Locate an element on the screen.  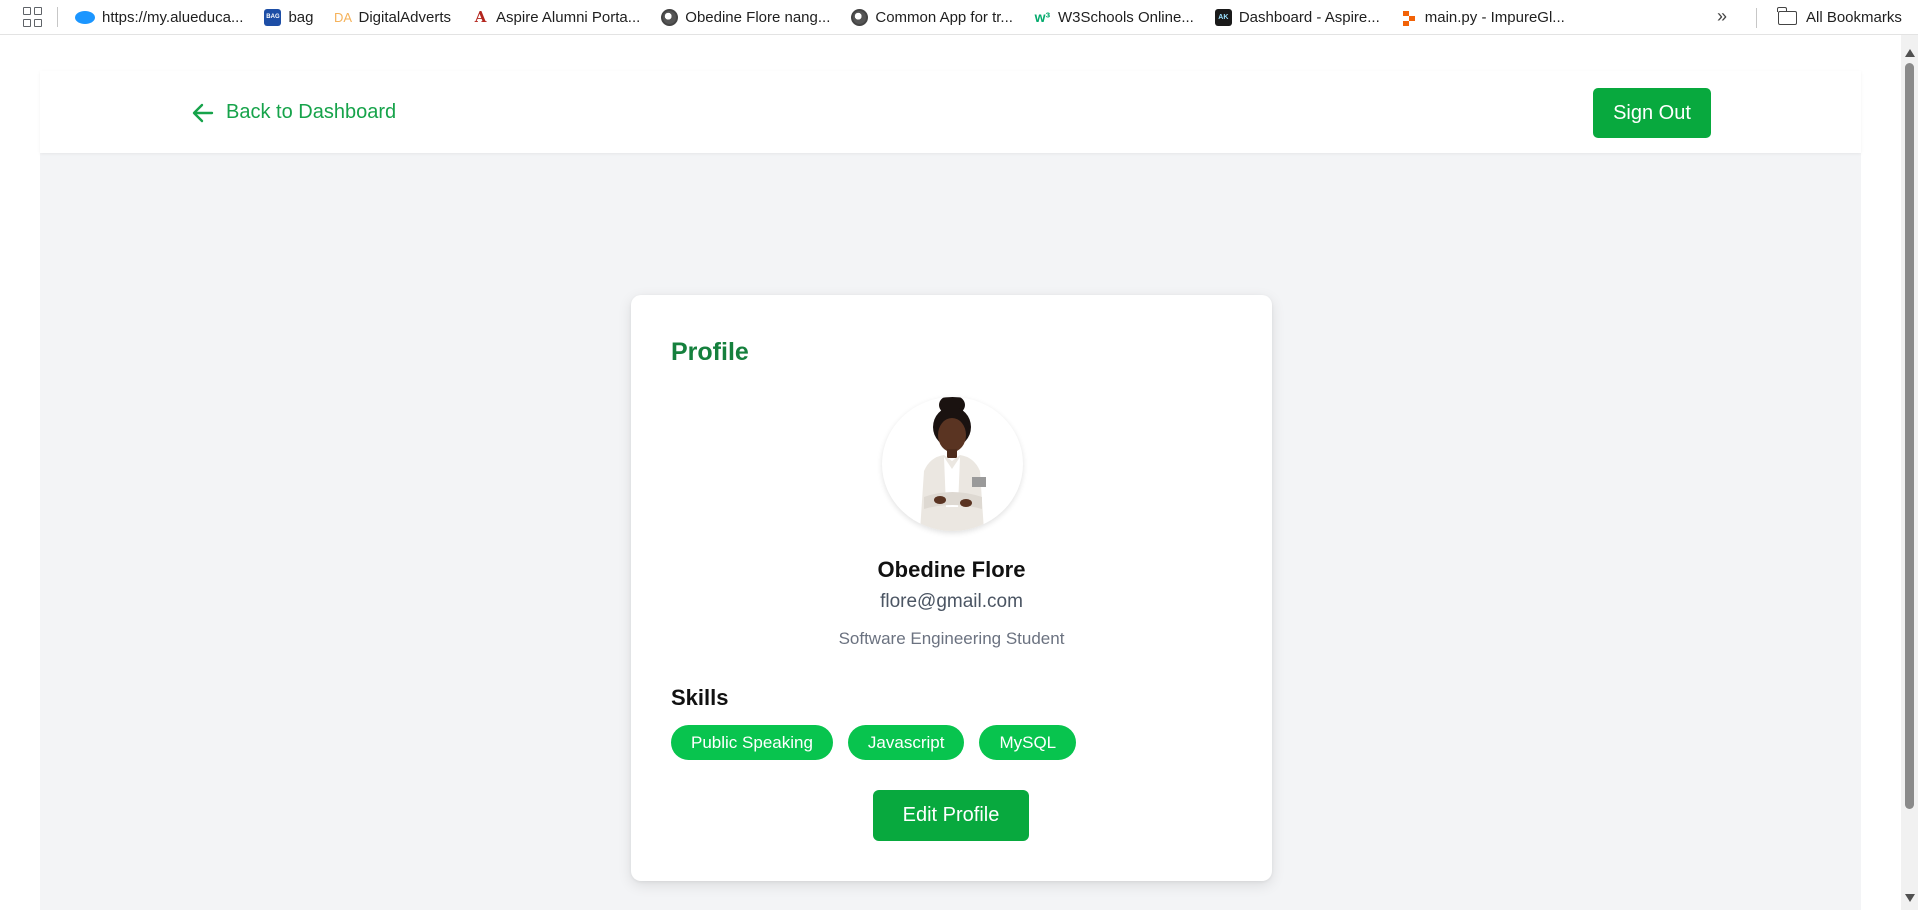
w3schools-icon: w³ is located at coordinates (1042, 17).